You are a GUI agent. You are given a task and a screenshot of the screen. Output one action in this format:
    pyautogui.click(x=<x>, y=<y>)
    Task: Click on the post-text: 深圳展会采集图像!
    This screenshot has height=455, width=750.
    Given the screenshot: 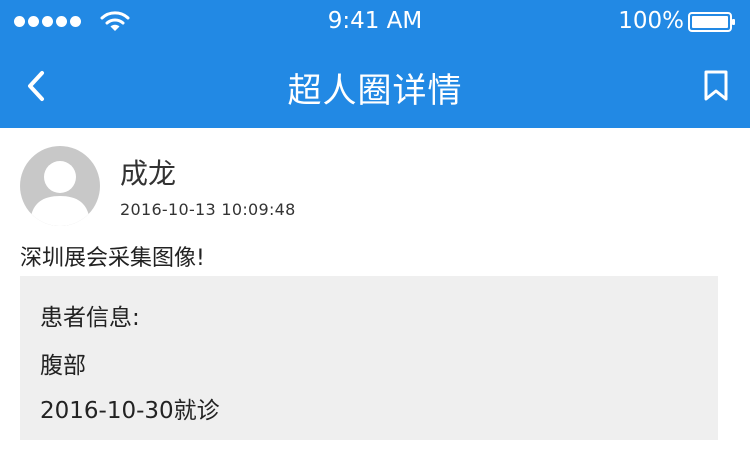 What is the action you would take?
    pyautogui.click(x=112, y=258)
    